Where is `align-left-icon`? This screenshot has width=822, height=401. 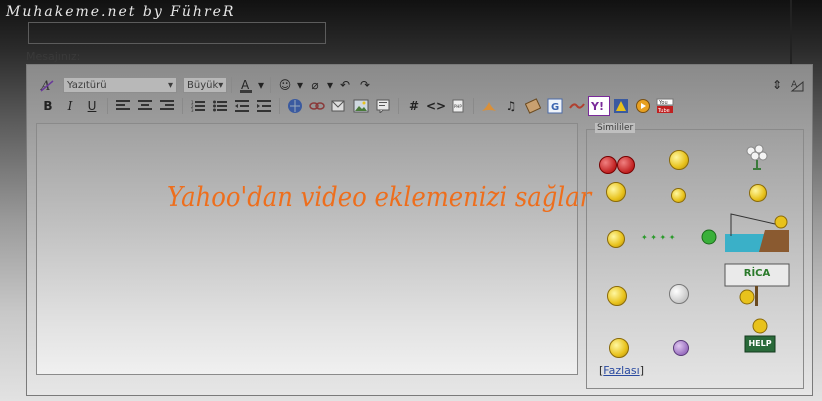
align-left-icon is located at coordinates (123, 106).